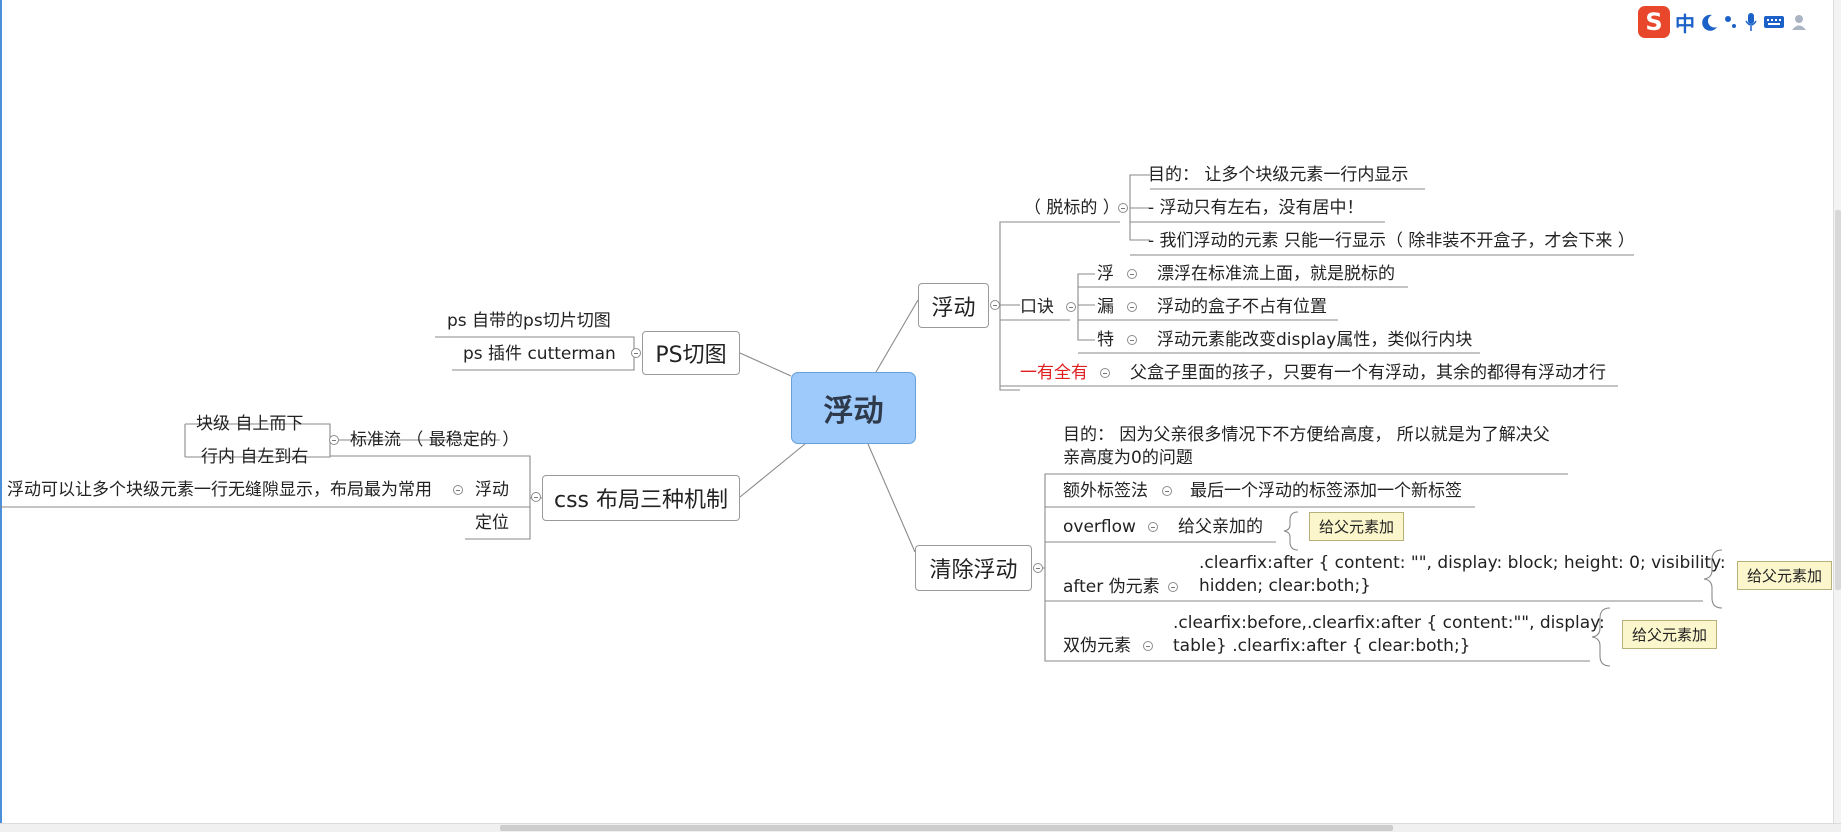 This screenshot has height=832, width=1841. Describe the element at coordinates (1322, 646) in the screenshot. I see `double-code-line: table} .clearfix:after { clear:both;}` at that location.